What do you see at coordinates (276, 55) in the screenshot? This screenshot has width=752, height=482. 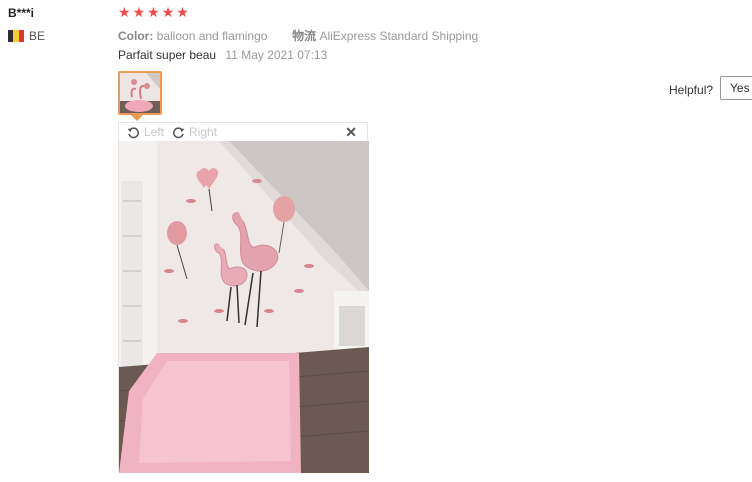 I see `review-date: 11 May 2021 07:13` at bounding box center [276, 55].